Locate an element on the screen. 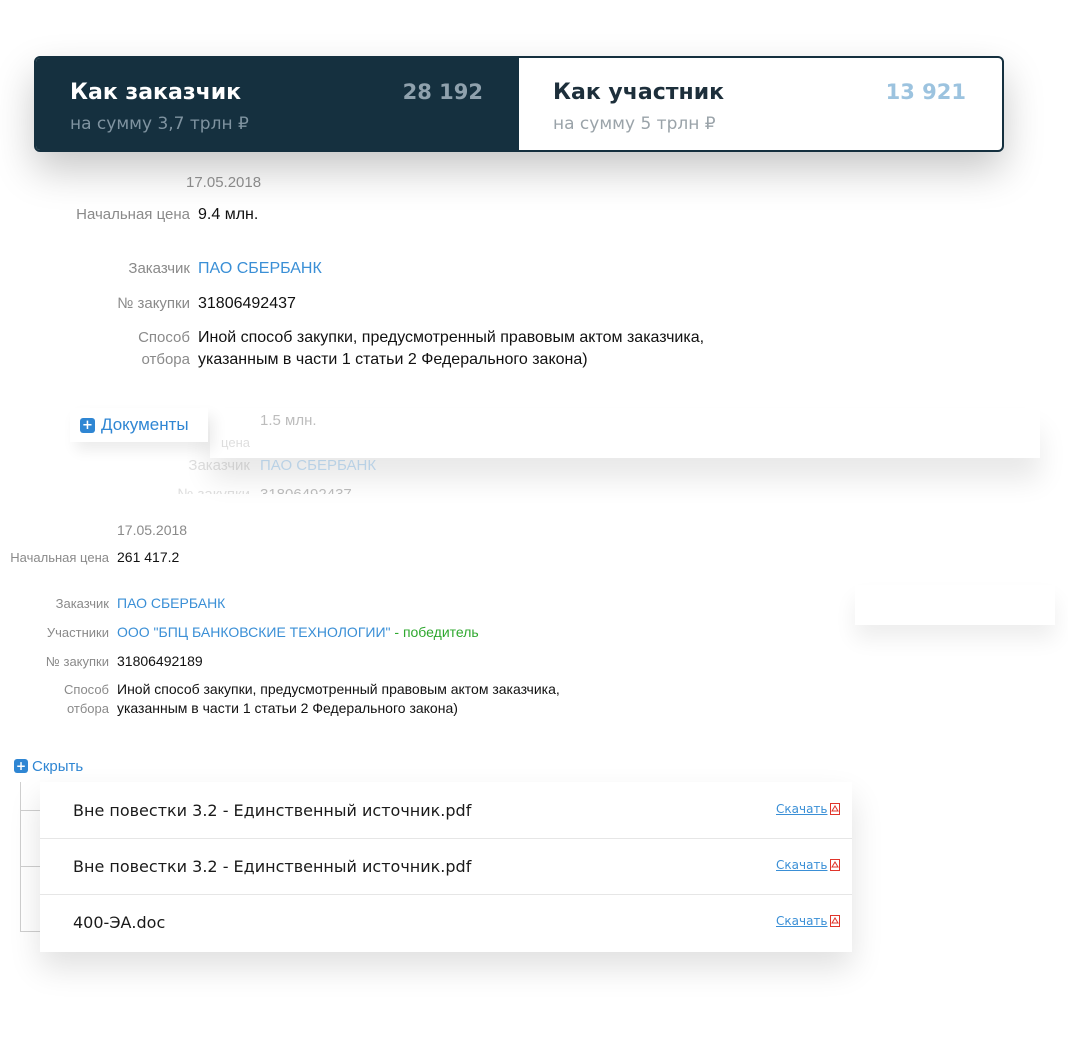 The height and width of the screenshot is (1040, 1068). price-value: 9.4 млн. is located at coordinates (228, 214).